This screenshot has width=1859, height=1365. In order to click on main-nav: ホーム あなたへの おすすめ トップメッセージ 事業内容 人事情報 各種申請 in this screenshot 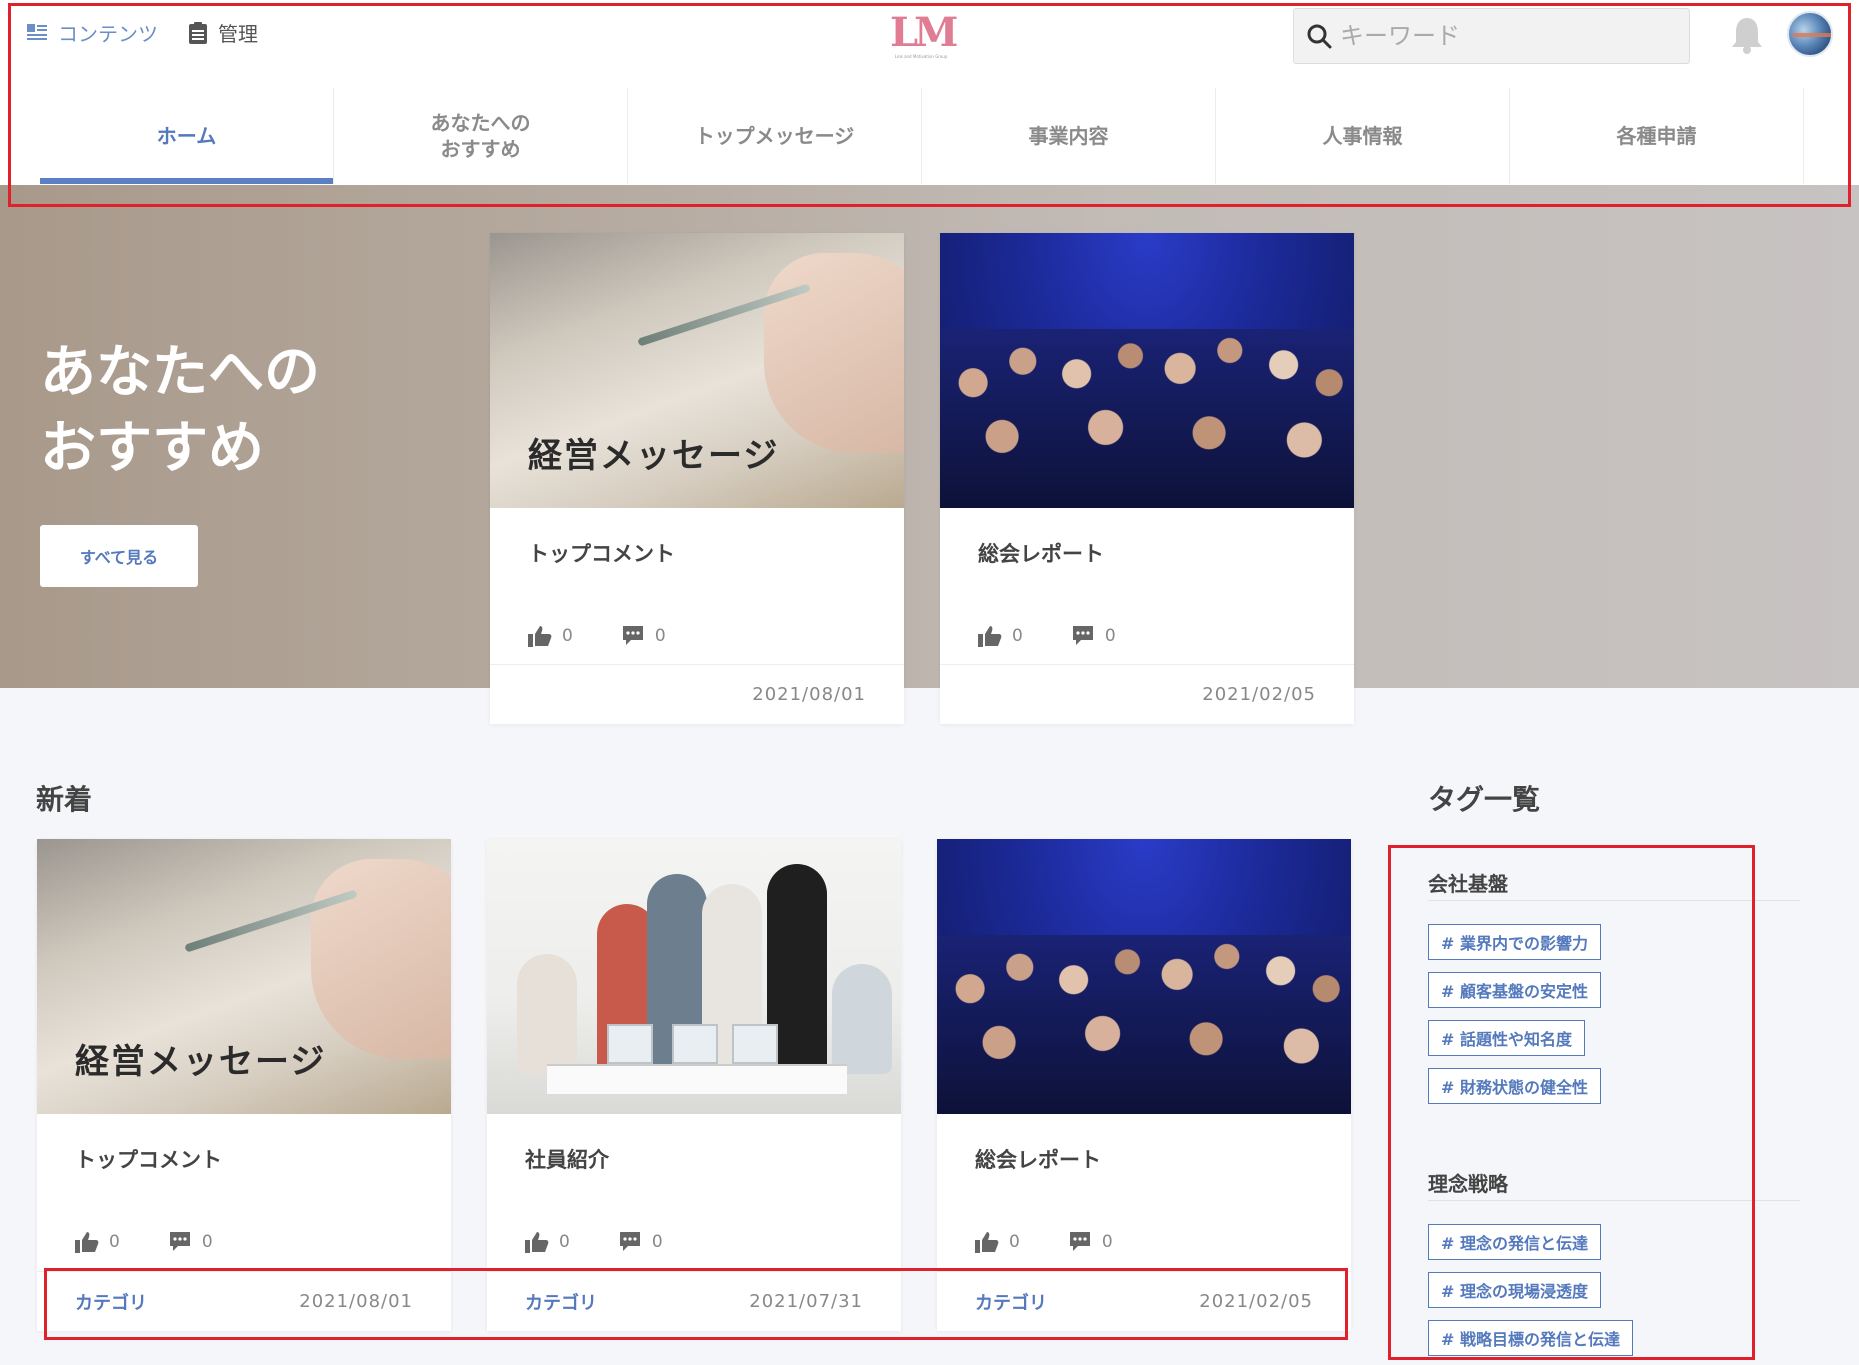, I will do `click(922, 136)`.